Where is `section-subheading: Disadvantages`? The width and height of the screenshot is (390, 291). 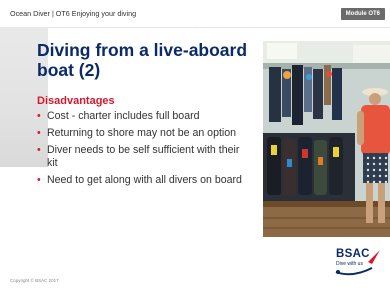 section-subheading: Disadvantages is located at coordinates (76, 101).